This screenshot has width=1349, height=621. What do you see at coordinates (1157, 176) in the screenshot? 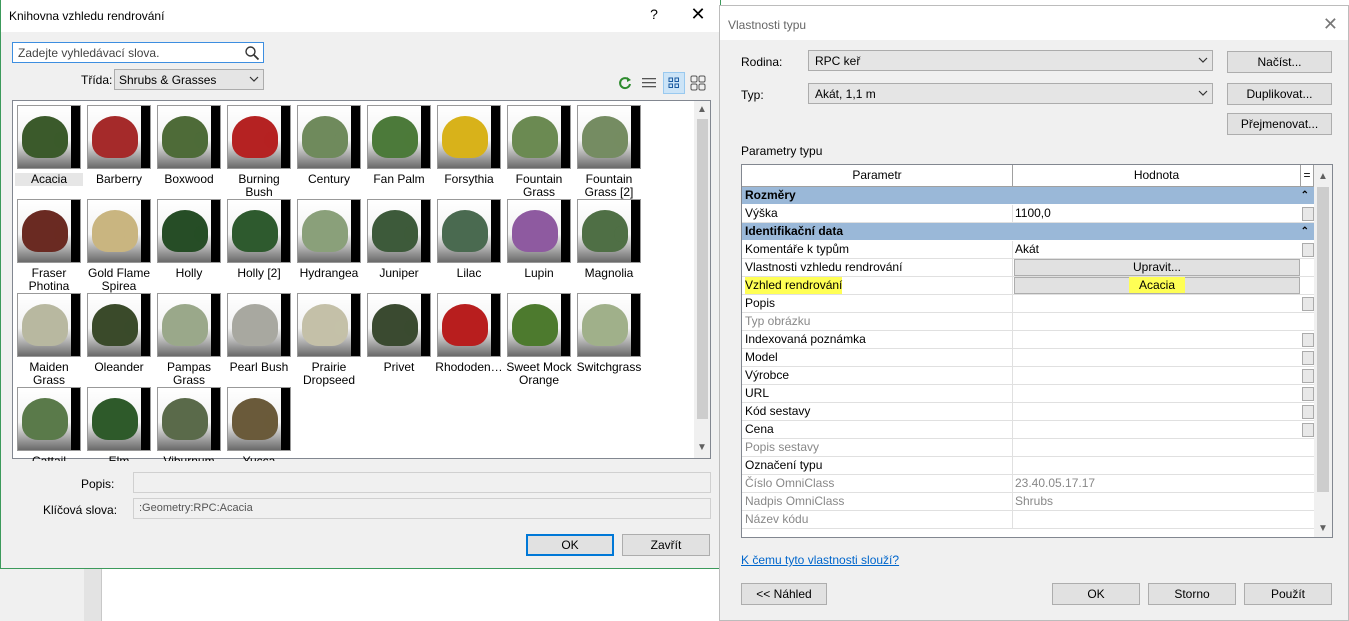
I see `column-header-value: Hodnota` at bounding box center [1157, 176].